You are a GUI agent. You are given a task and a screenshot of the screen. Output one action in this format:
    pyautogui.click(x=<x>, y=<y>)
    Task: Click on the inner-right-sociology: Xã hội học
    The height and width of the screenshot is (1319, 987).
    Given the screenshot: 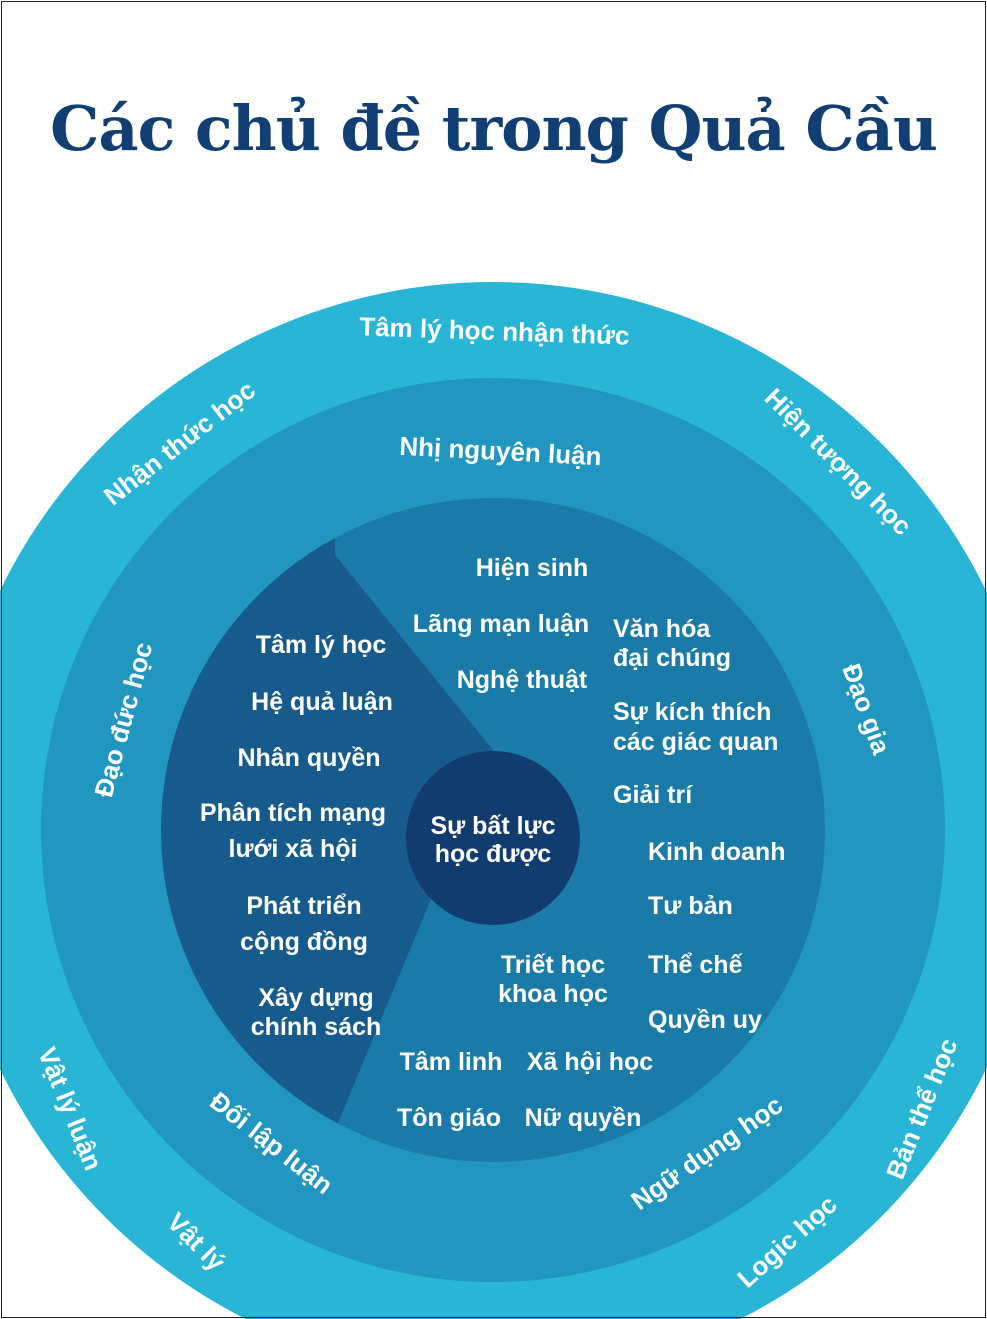 What is the action you would take?
    pyautogui.click(x=590, y=1062)
    